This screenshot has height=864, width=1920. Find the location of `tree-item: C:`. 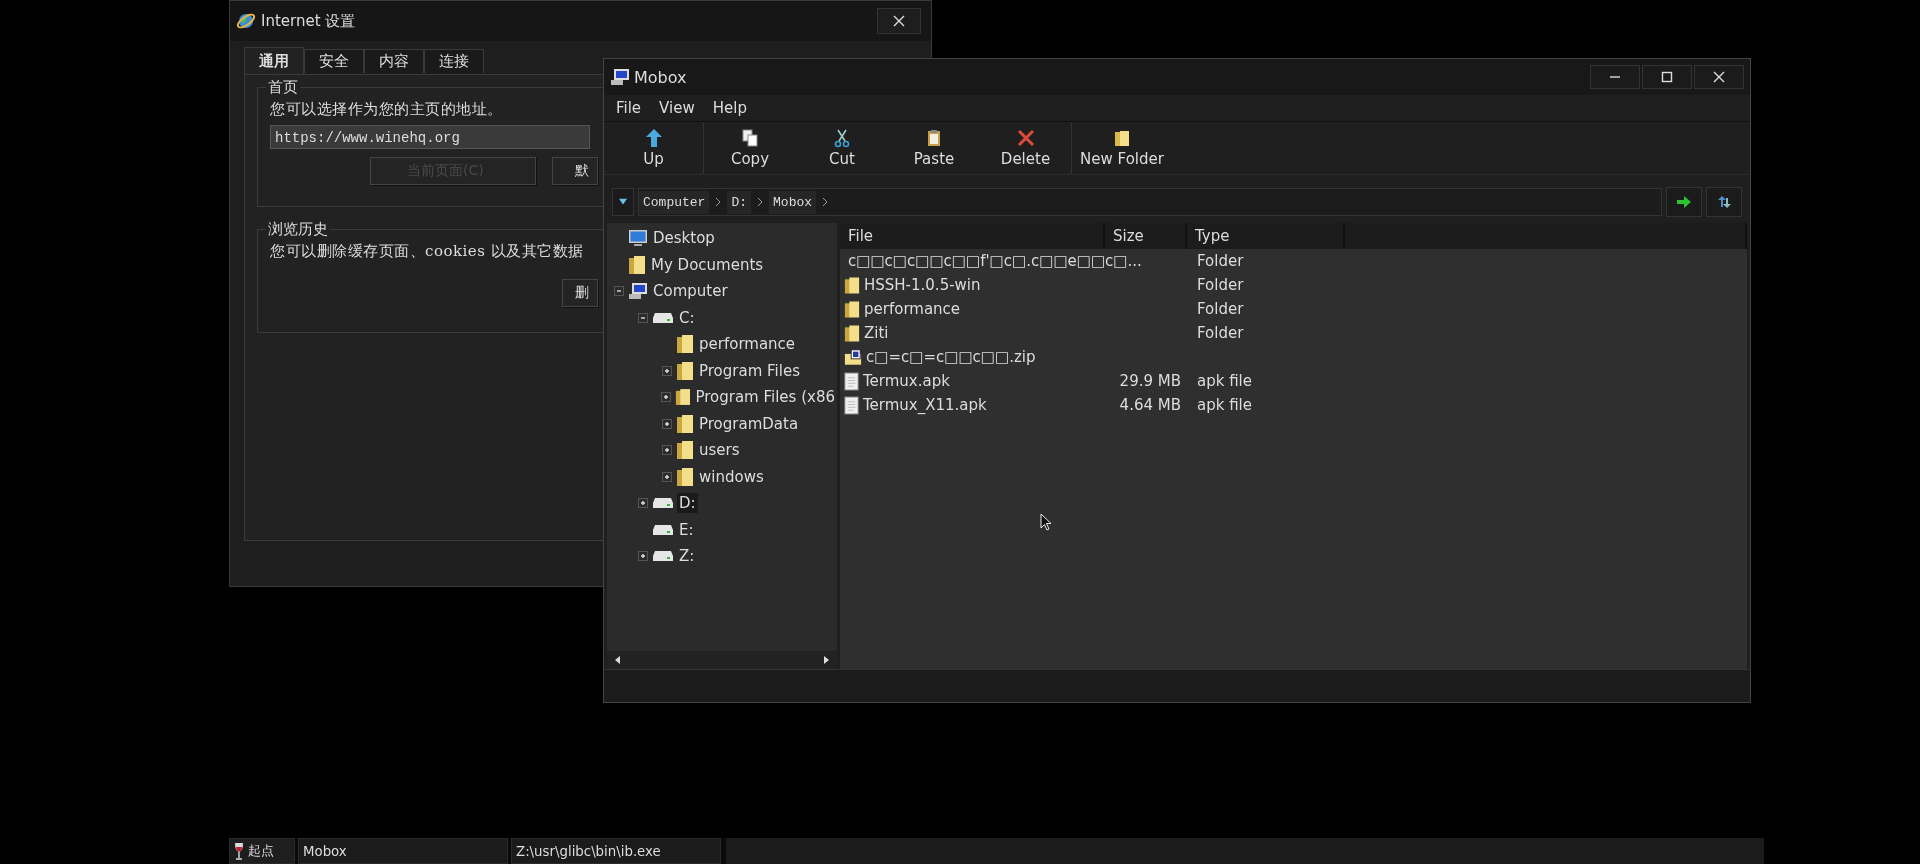

tree-item: C: is located at coordinates (687, 317).